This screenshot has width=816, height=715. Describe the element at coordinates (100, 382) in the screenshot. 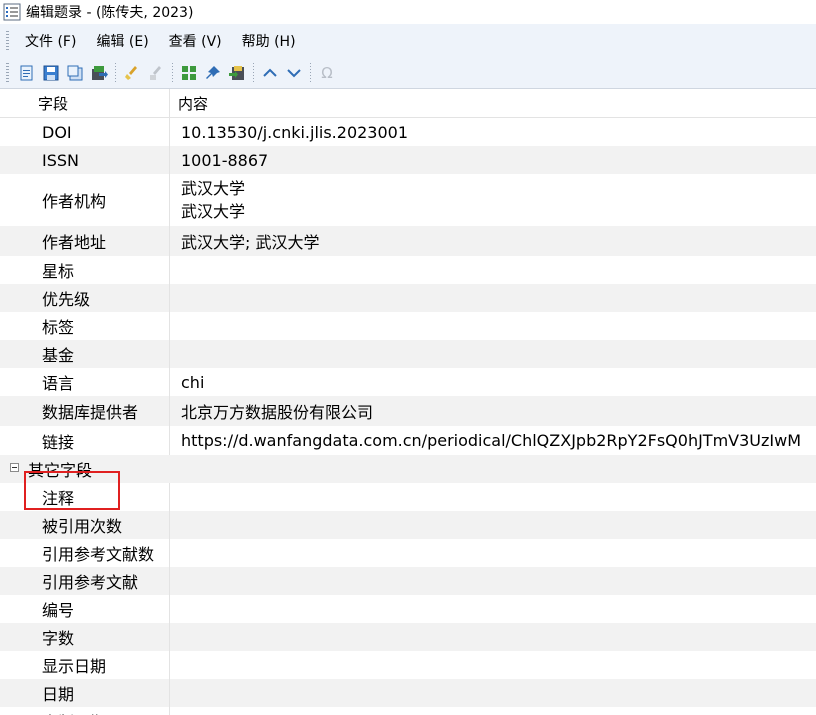

I see `field-name: 语言` at that location.